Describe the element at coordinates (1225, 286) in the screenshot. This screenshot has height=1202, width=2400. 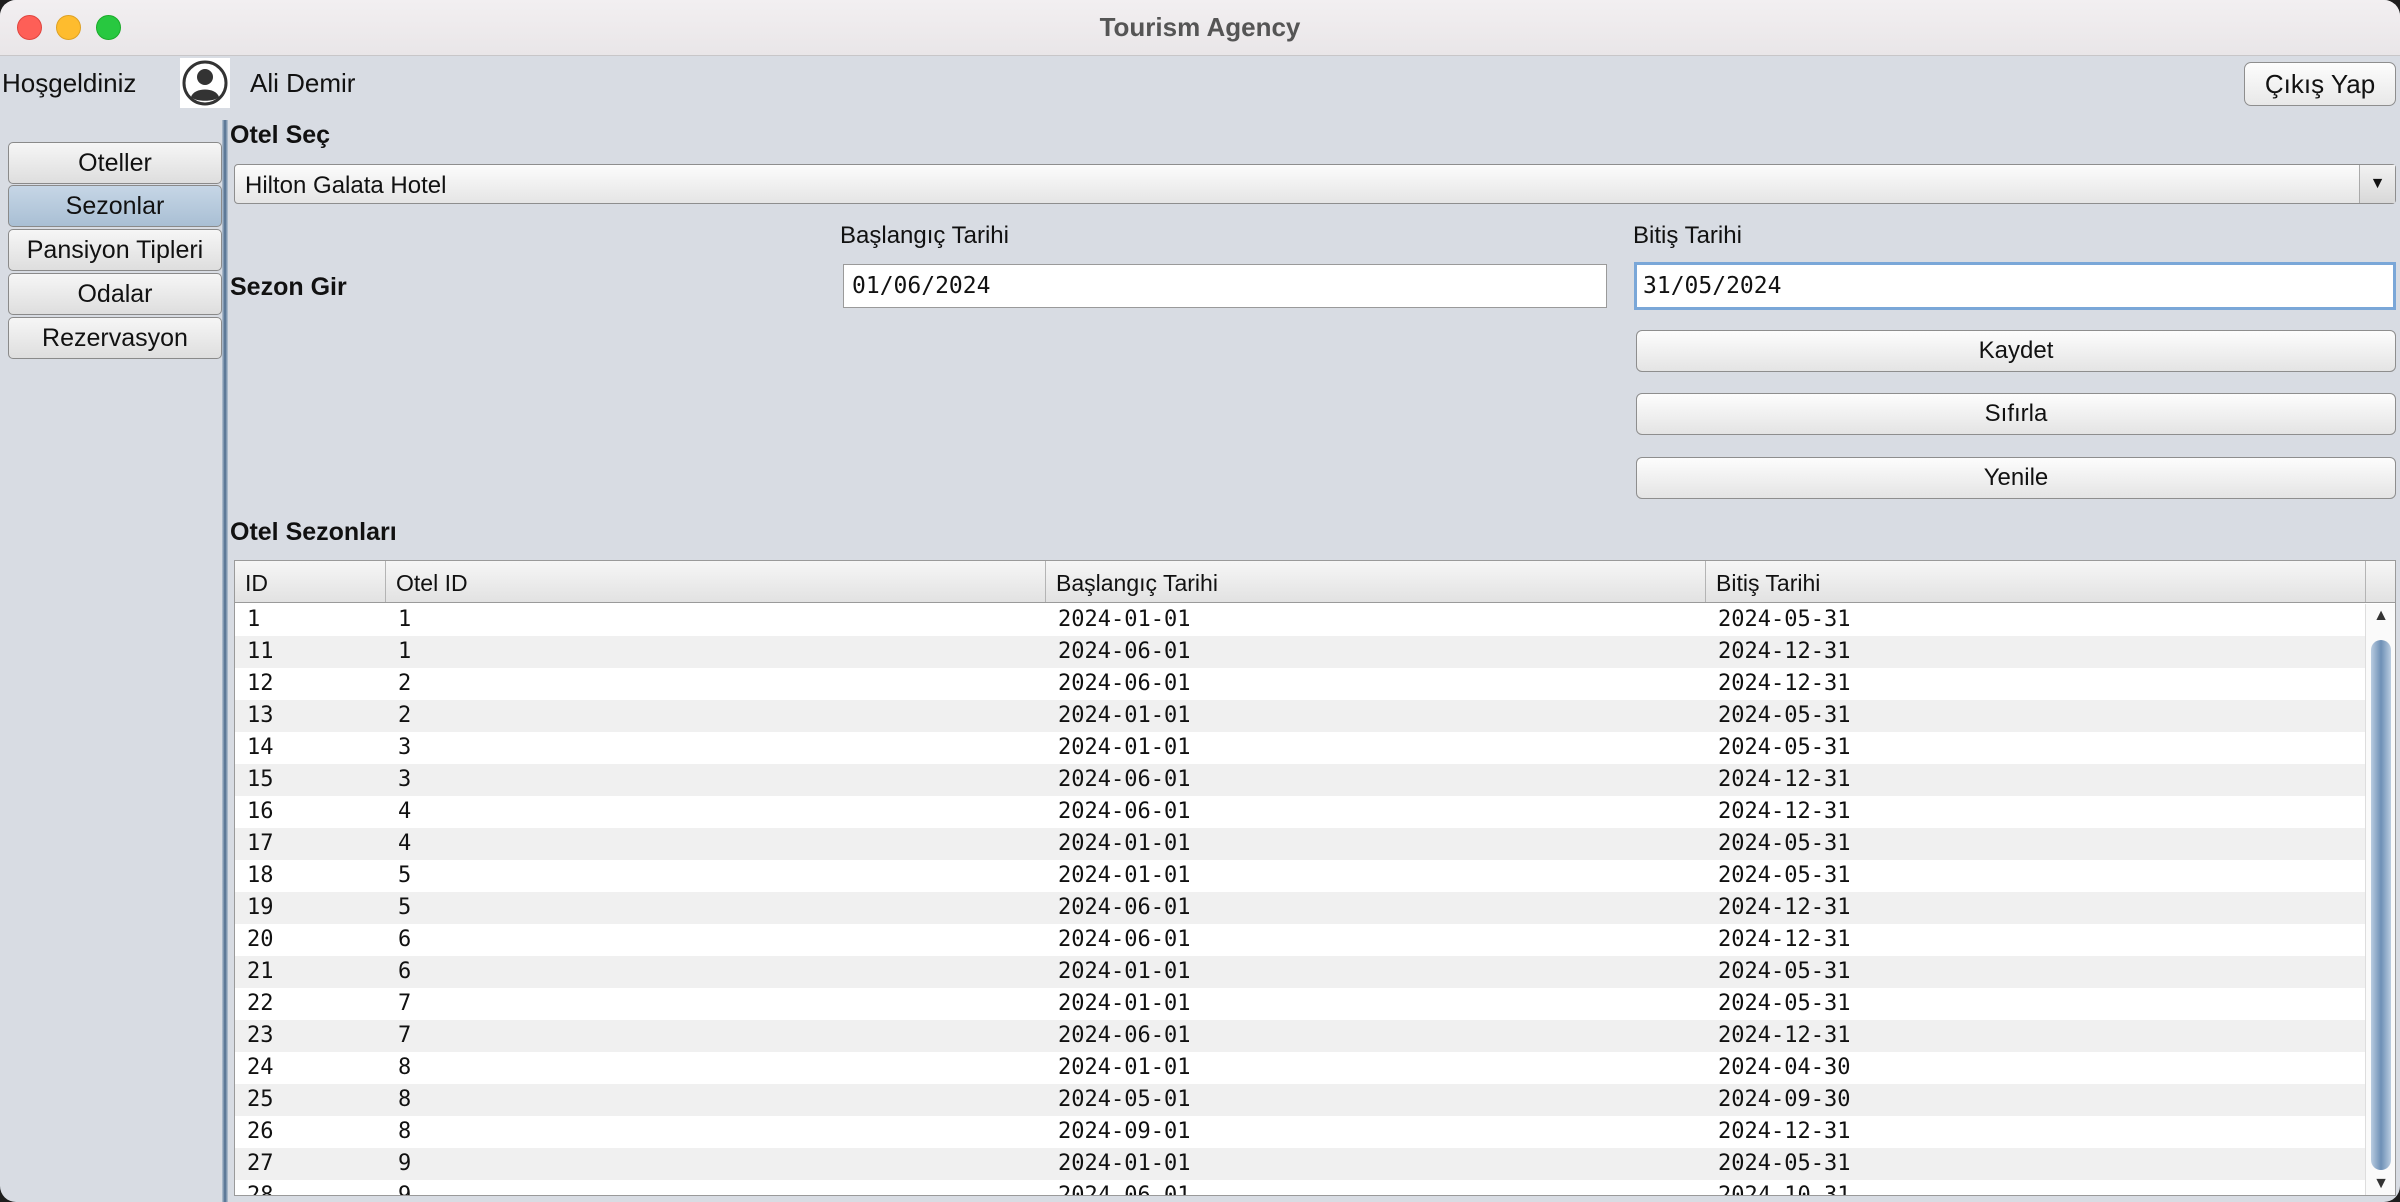
I see `start-date-field` at that location.